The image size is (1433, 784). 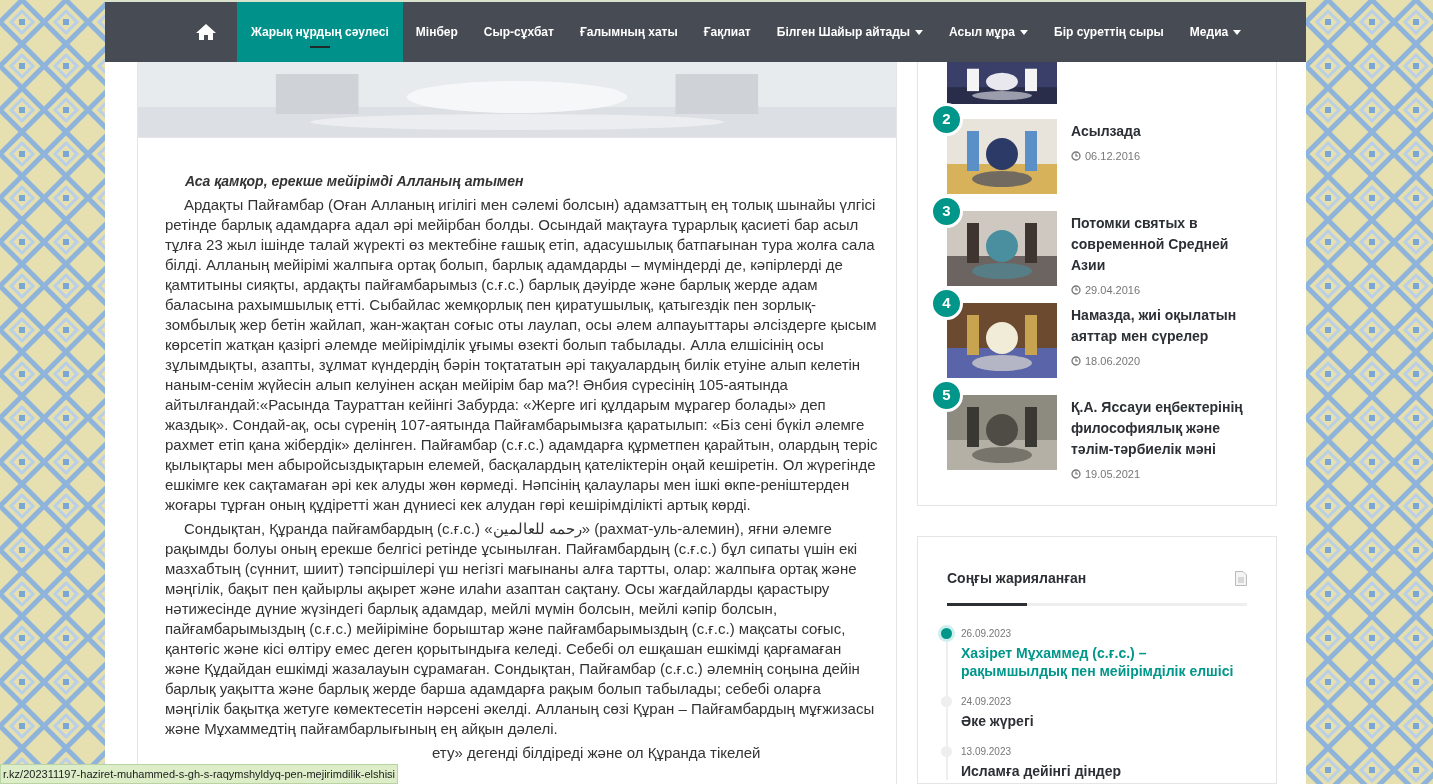 What do you see at coordinates (319, 47) in the screenshot?
I see `active-underline` at bounding box center [319, 47].